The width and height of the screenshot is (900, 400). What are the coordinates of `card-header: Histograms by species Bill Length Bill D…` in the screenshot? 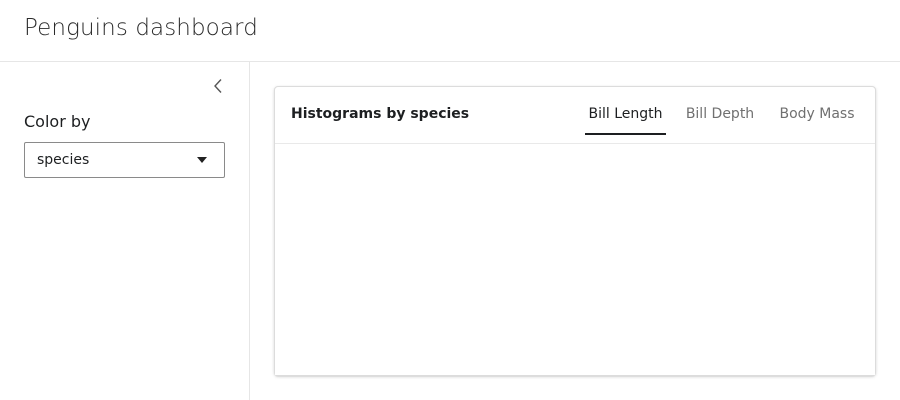 It's located at (575, 115).